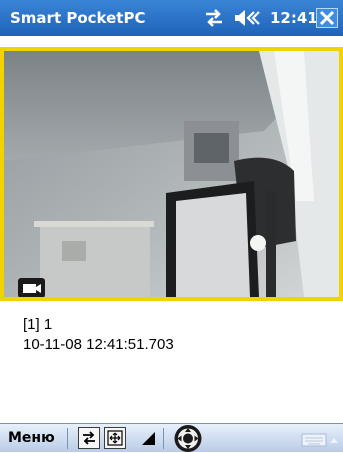  I want to click on title-bar: Smart PocketPC 12:41, so click(171, 18).